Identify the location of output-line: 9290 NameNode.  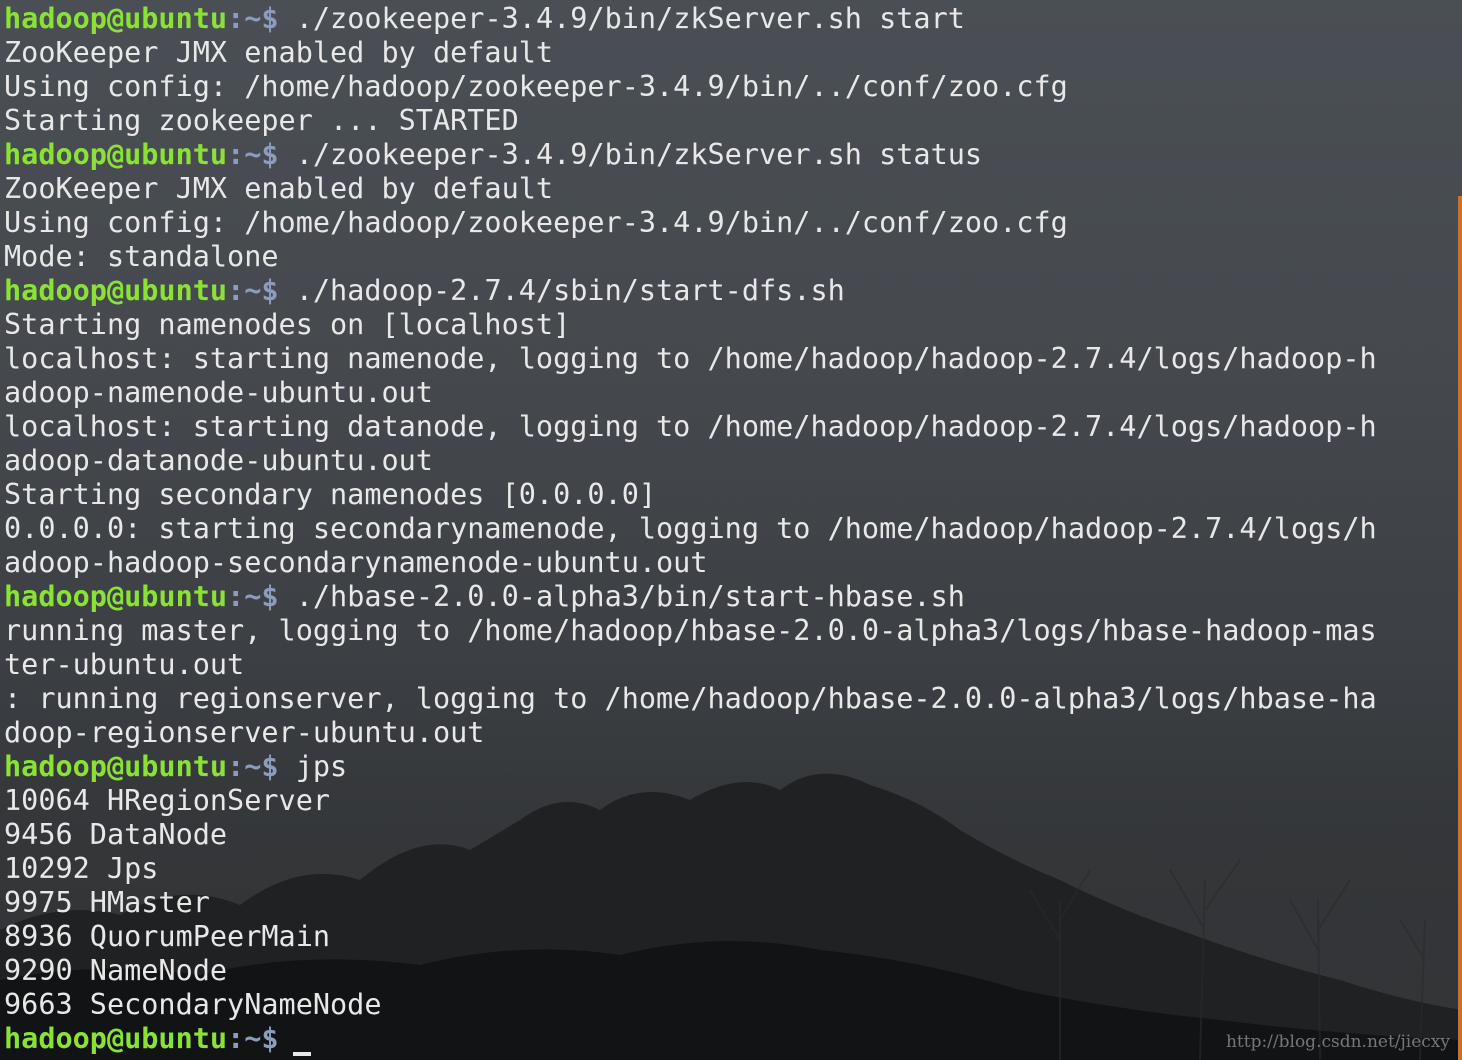
(116, 970).